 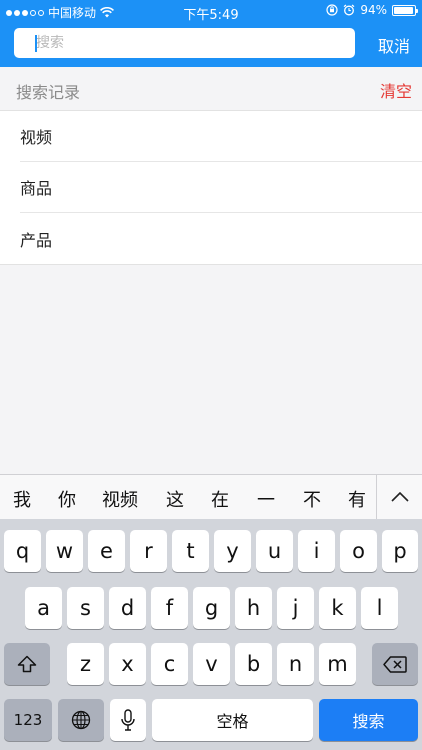 What do you see at coordinates (175, 499) in the screenshot?
I see `candidate-word: 这` at bounding box center [175, 499].